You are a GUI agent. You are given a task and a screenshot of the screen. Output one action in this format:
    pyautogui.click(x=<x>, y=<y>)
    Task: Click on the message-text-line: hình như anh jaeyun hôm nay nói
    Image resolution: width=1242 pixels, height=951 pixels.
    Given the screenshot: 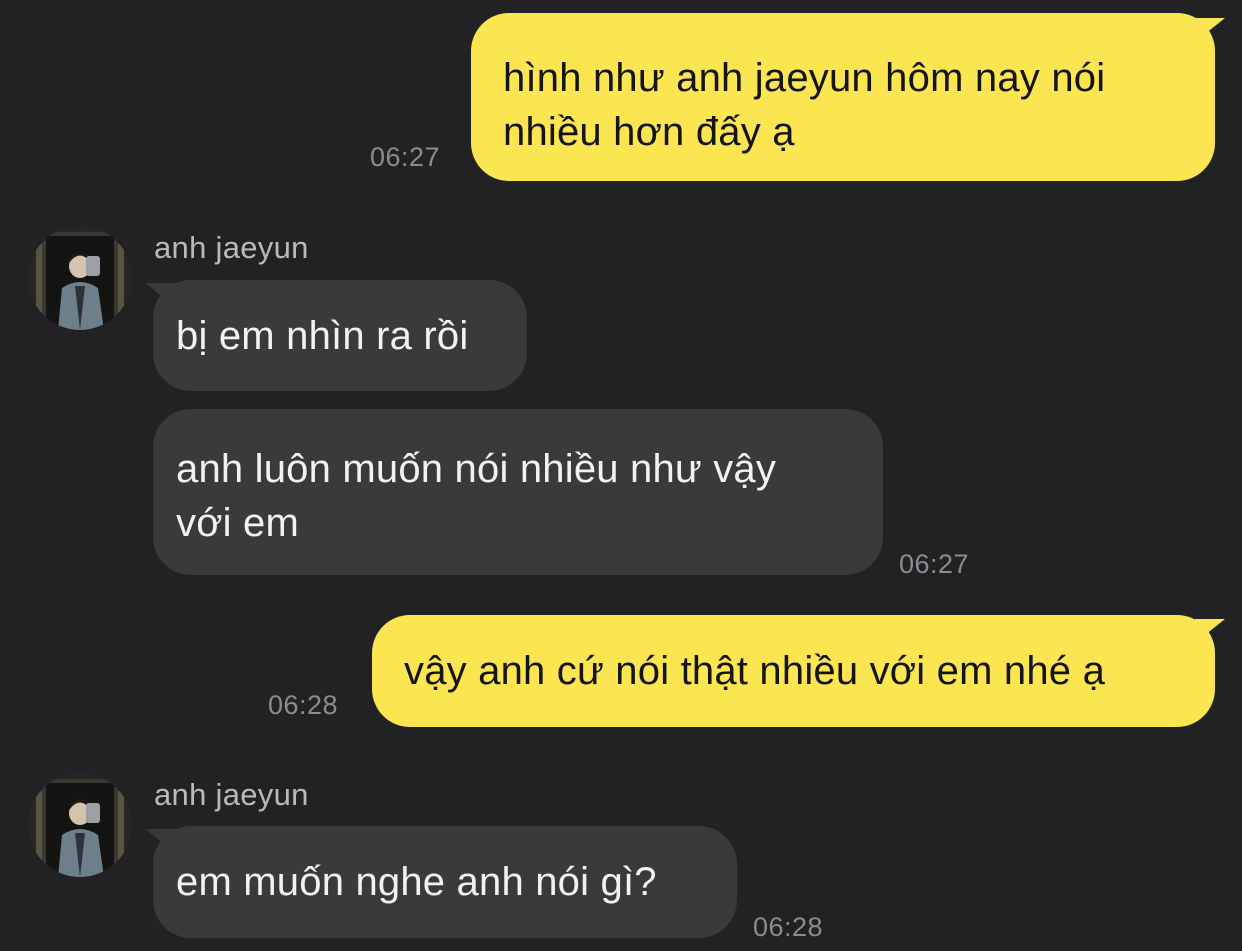 What is the action you would take?
    pyautogui.click(x=804, y=78)
    